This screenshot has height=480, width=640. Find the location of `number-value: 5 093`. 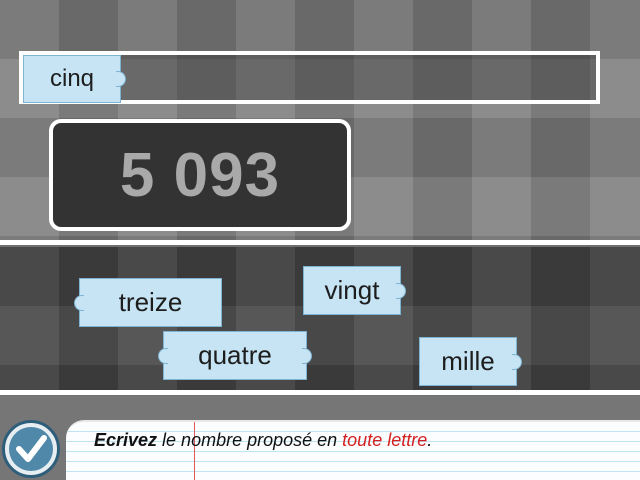

number-value: 5 093 is located at coordinates (200, 175).